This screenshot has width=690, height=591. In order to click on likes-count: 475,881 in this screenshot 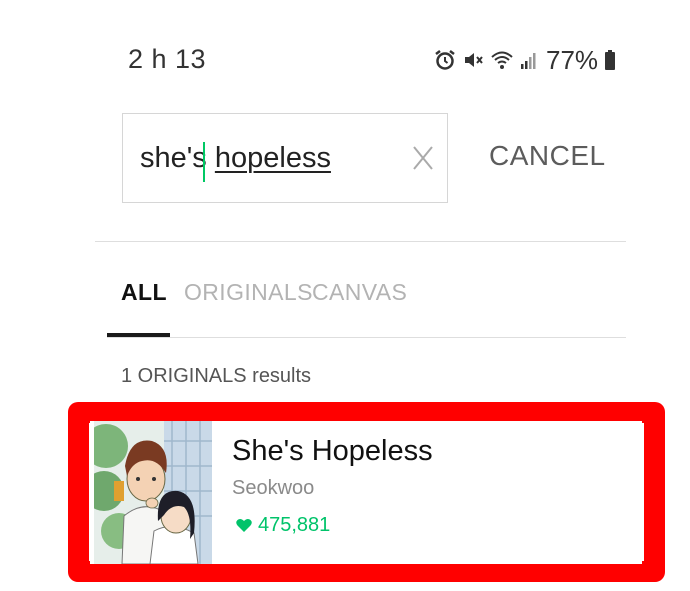, I will do `click(294, 525)`.